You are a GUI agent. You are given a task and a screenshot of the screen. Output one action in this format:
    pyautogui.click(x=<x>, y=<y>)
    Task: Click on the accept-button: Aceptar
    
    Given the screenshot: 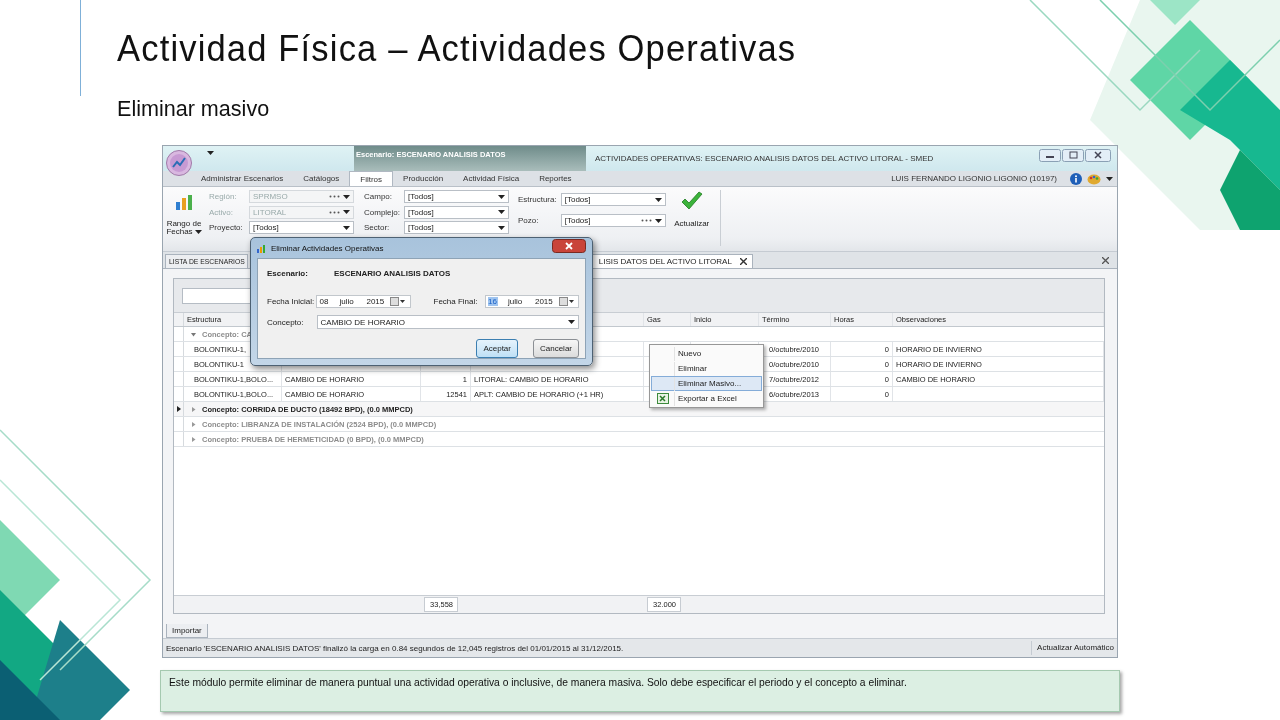 What is the action you would take?
    pyautogui.click(x=497, y=348)
    